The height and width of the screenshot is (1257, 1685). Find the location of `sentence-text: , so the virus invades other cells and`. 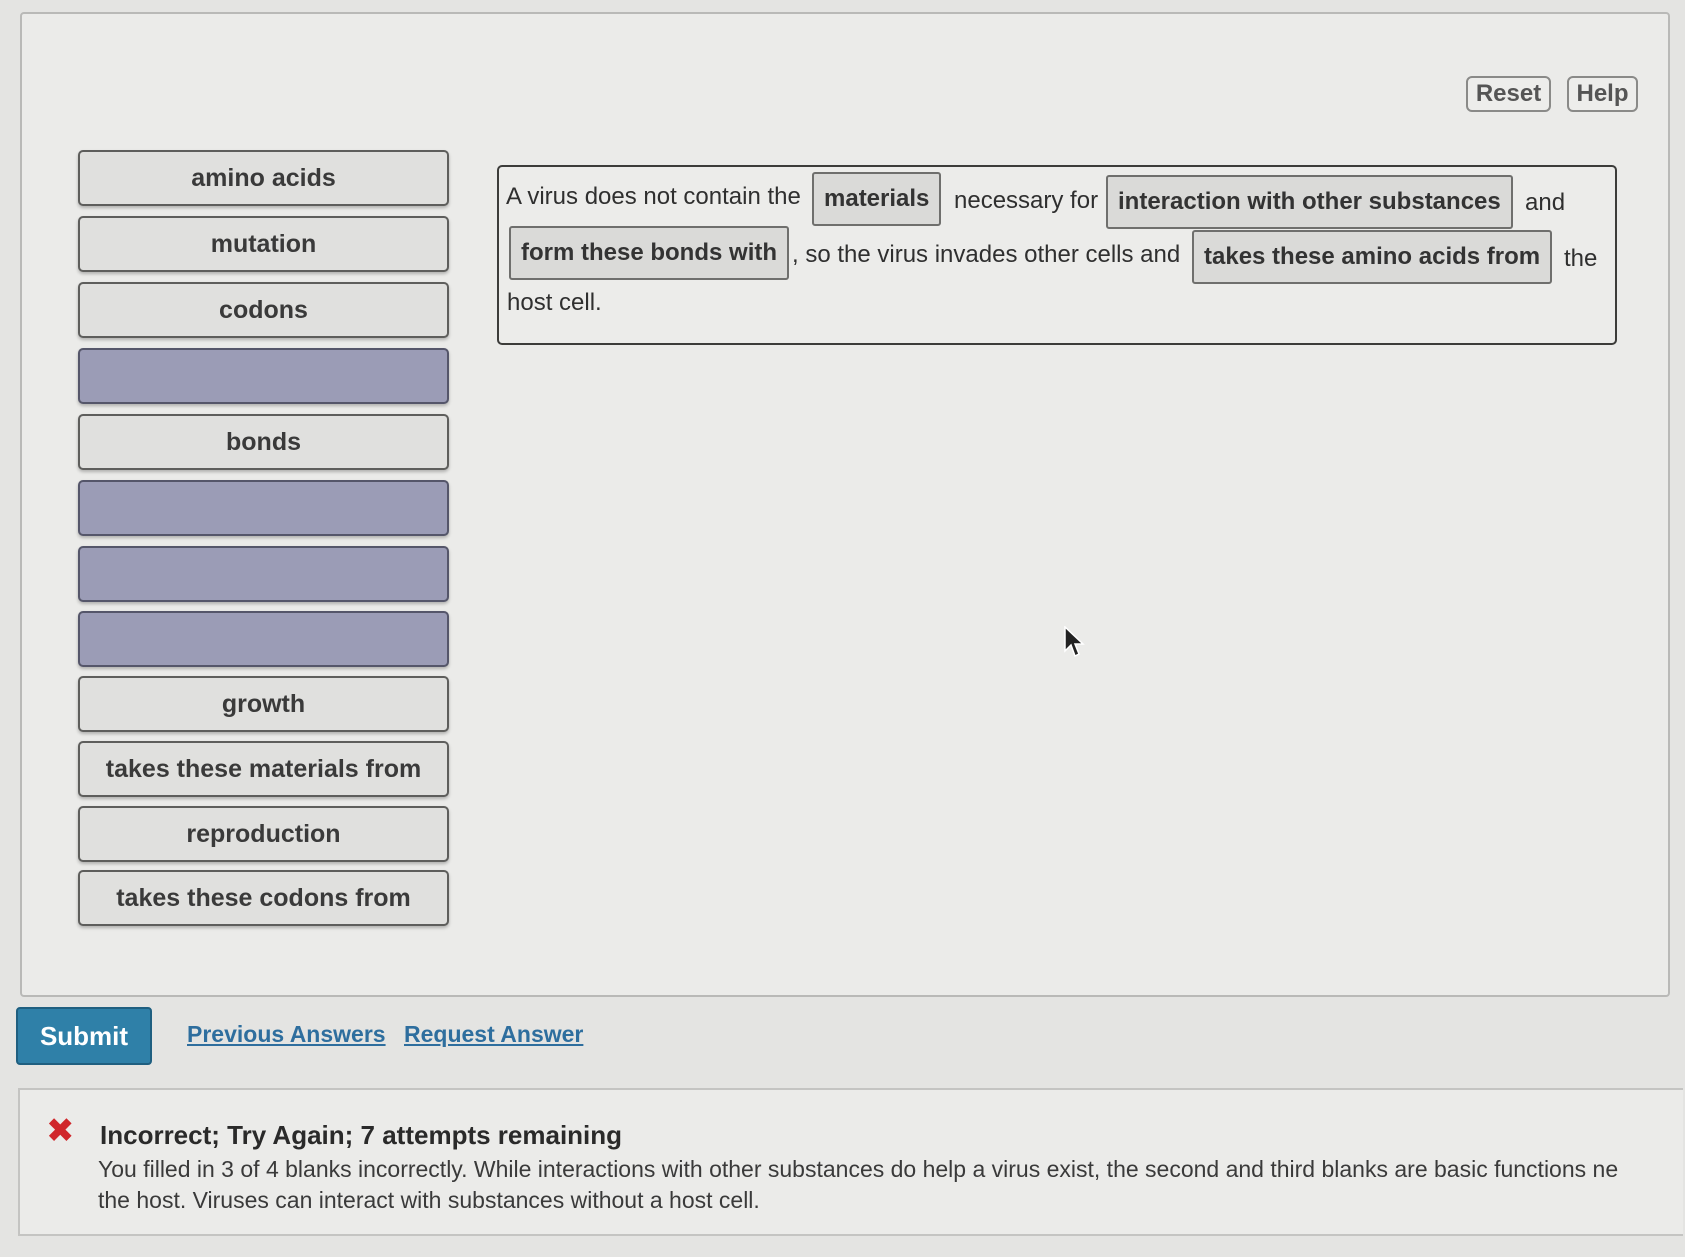

sentence-text: , so the virus invades other cells and is located at coordinates (986, 254).